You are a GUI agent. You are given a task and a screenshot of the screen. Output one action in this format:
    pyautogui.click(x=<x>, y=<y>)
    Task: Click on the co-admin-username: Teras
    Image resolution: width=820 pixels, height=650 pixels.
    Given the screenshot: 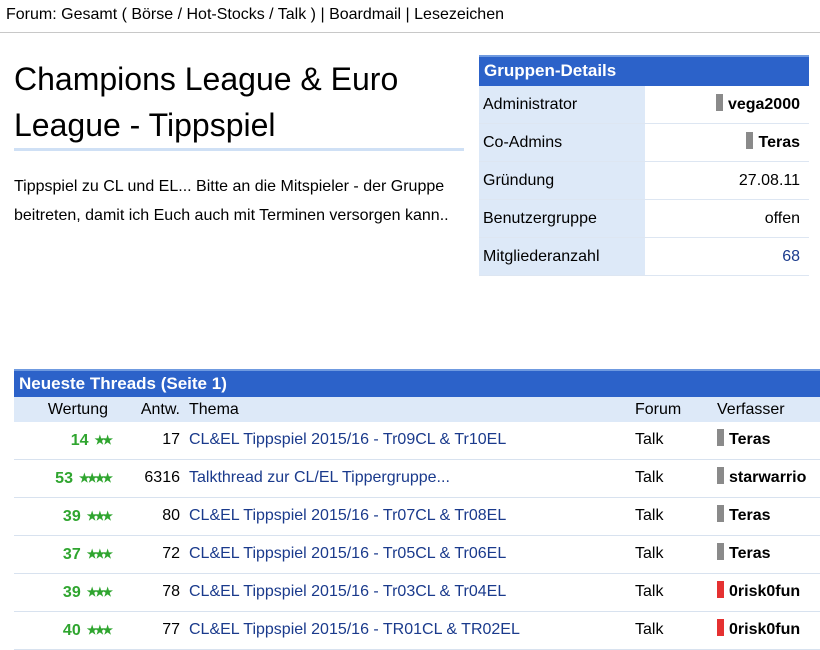 What is the action you would take?
    pyautogui.click(x=779, y=142)
    